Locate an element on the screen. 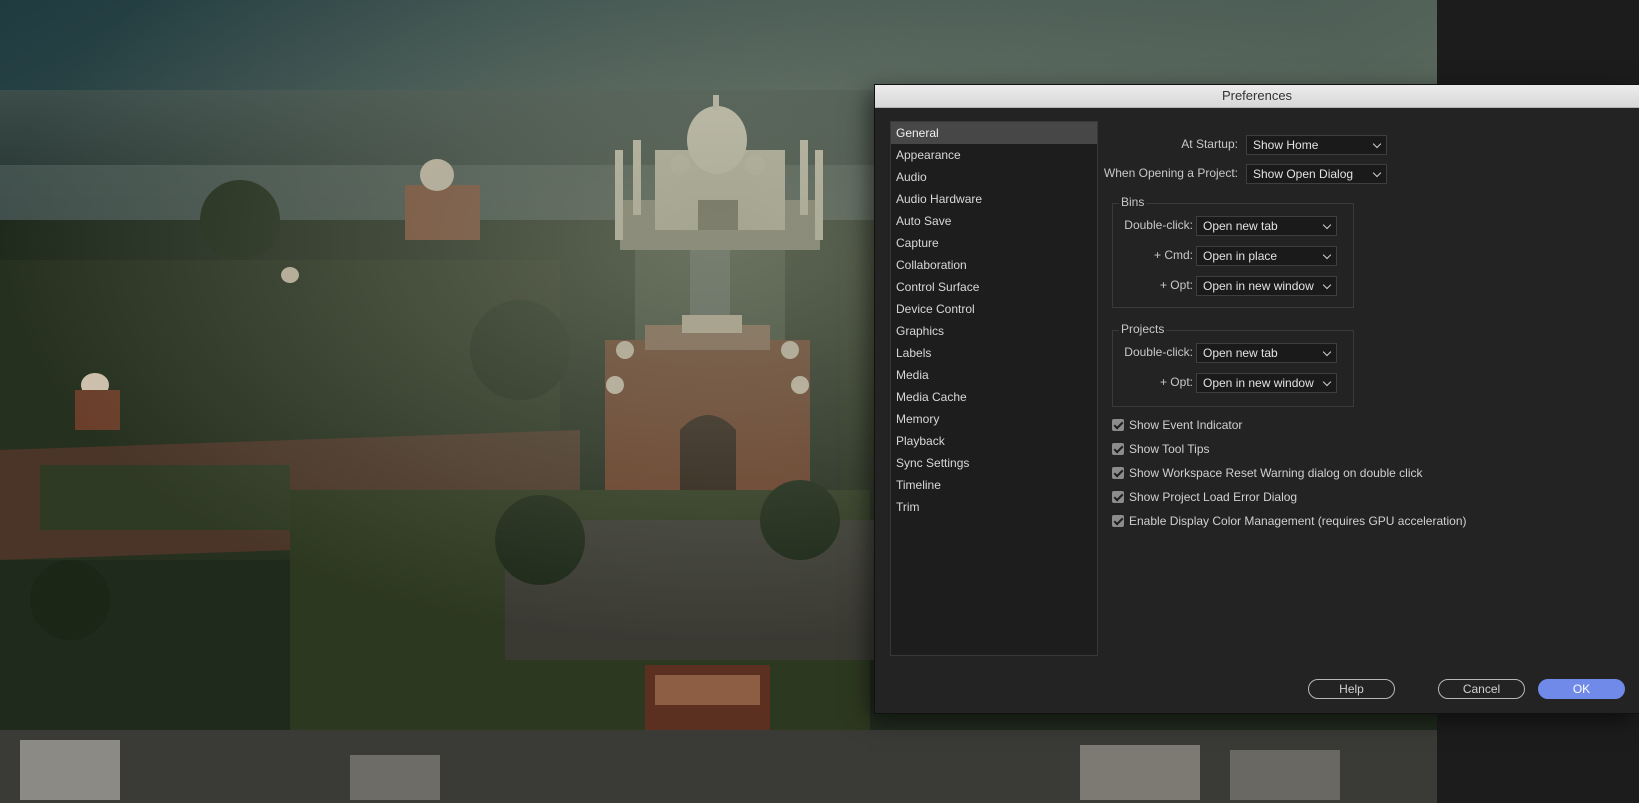 The image size is (1639, 803). when-opening-project-value: Show Open Dialog is located at coordinates (1303, 174).